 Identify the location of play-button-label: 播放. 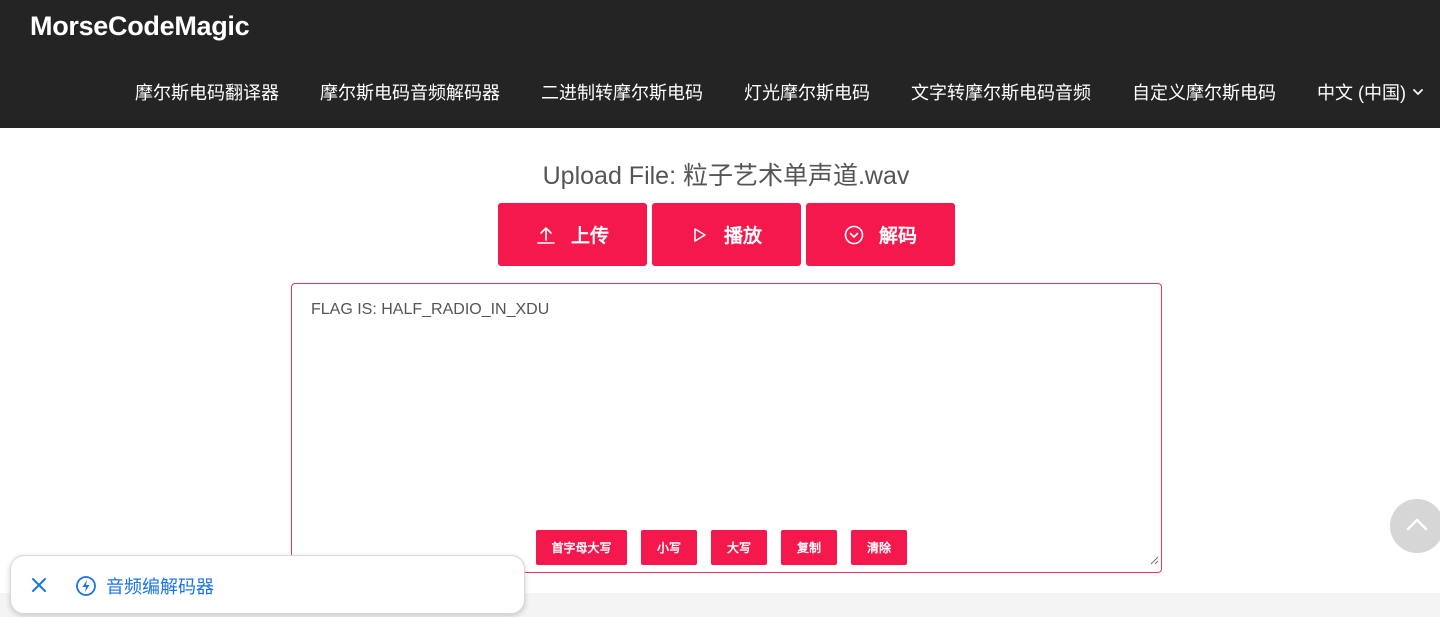
(742, 236).